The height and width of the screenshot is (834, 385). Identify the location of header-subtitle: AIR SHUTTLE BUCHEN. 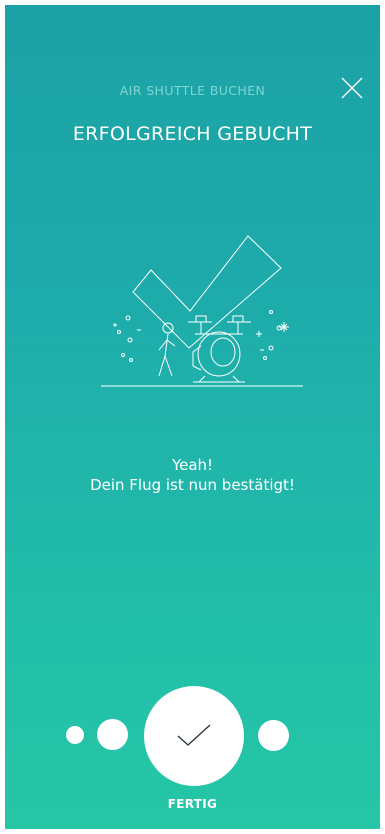
(192, 90).